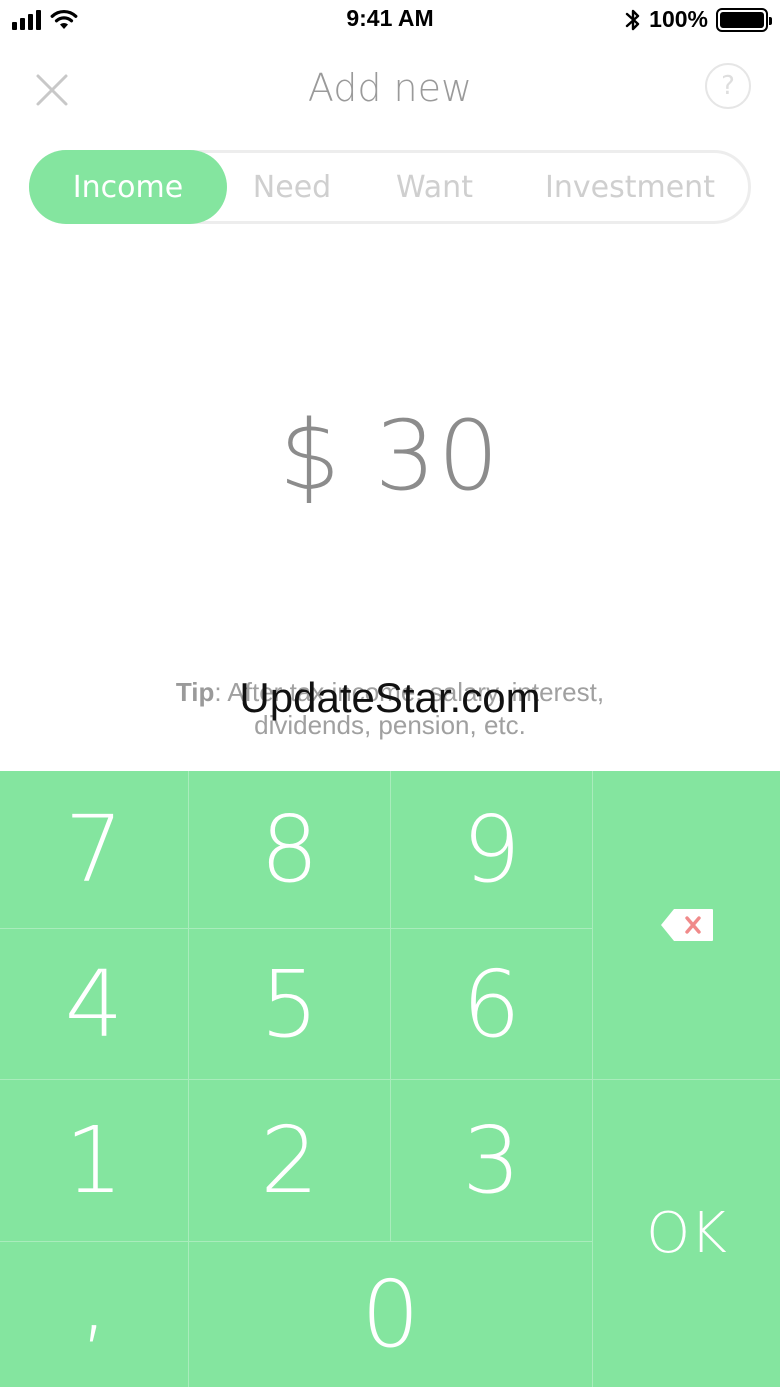  I want to click on key-8: 8, so click(289, 849).